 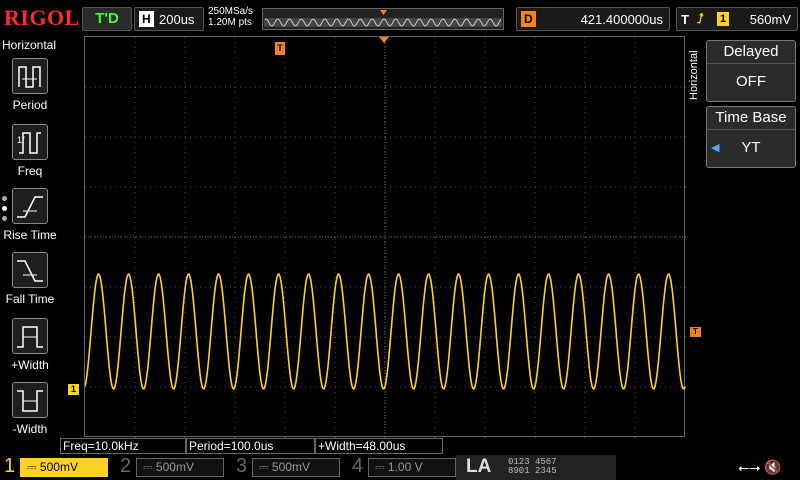 What do you see at coordinates (384, 40) in the screenshot?
I see `center-marker` at bounding box center [384, 40].